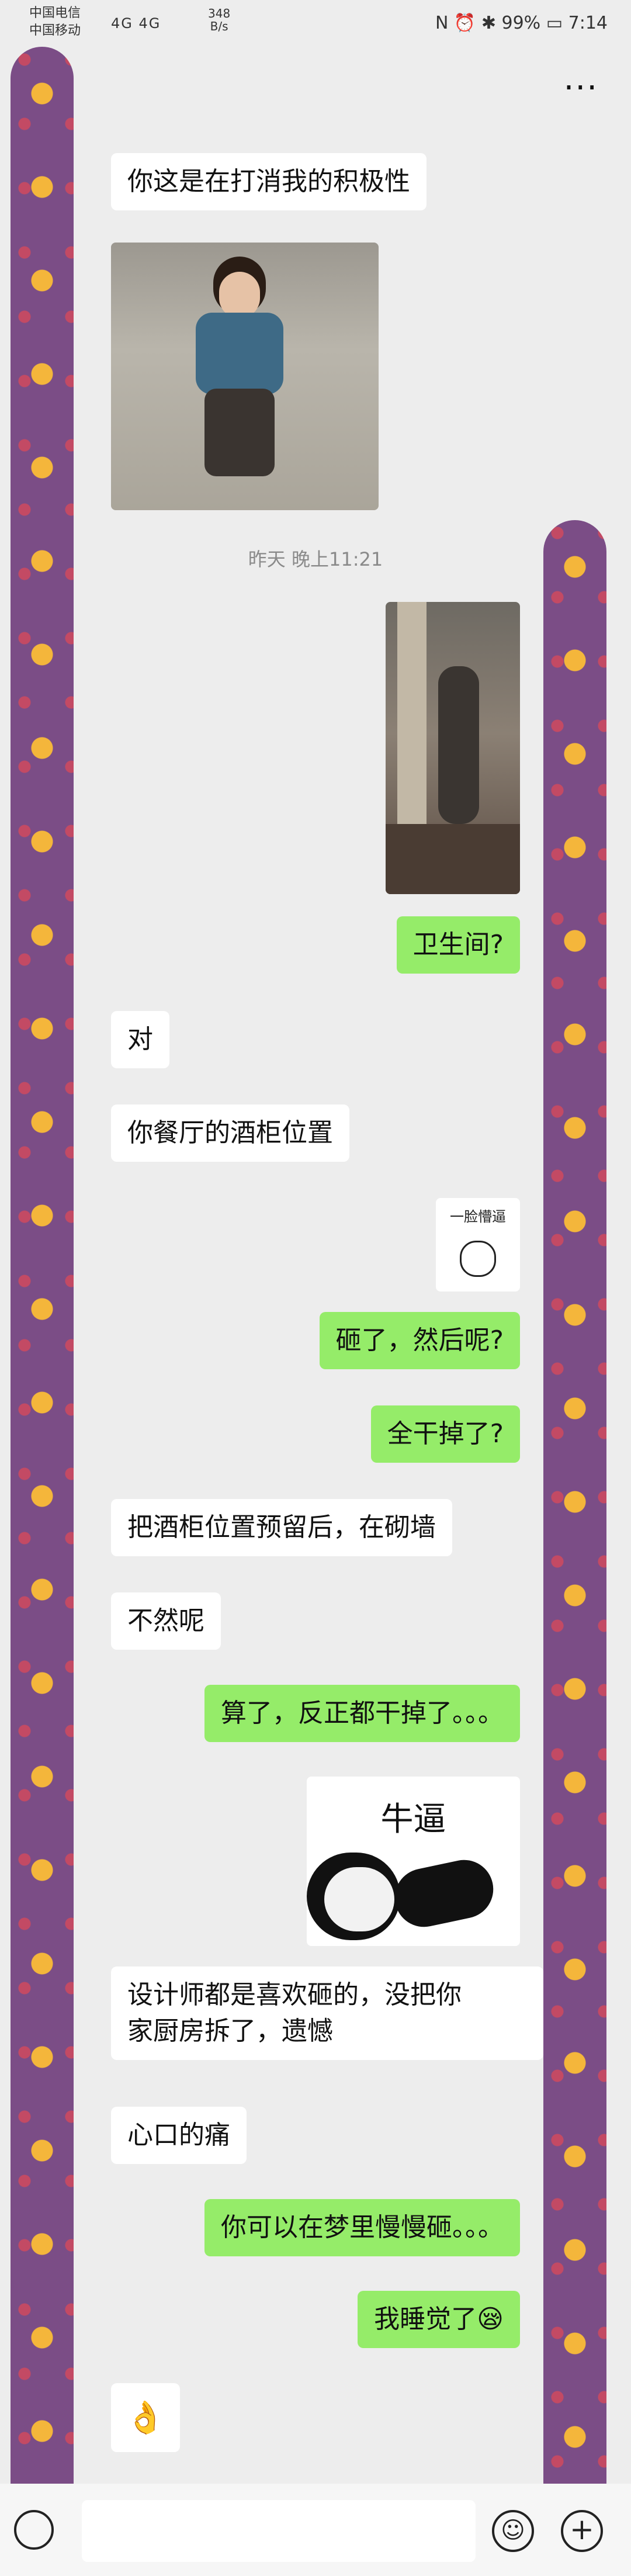 This screenshot has height=2576, width=631. I want to click on battery-icon: ▭, so click(557, 23).